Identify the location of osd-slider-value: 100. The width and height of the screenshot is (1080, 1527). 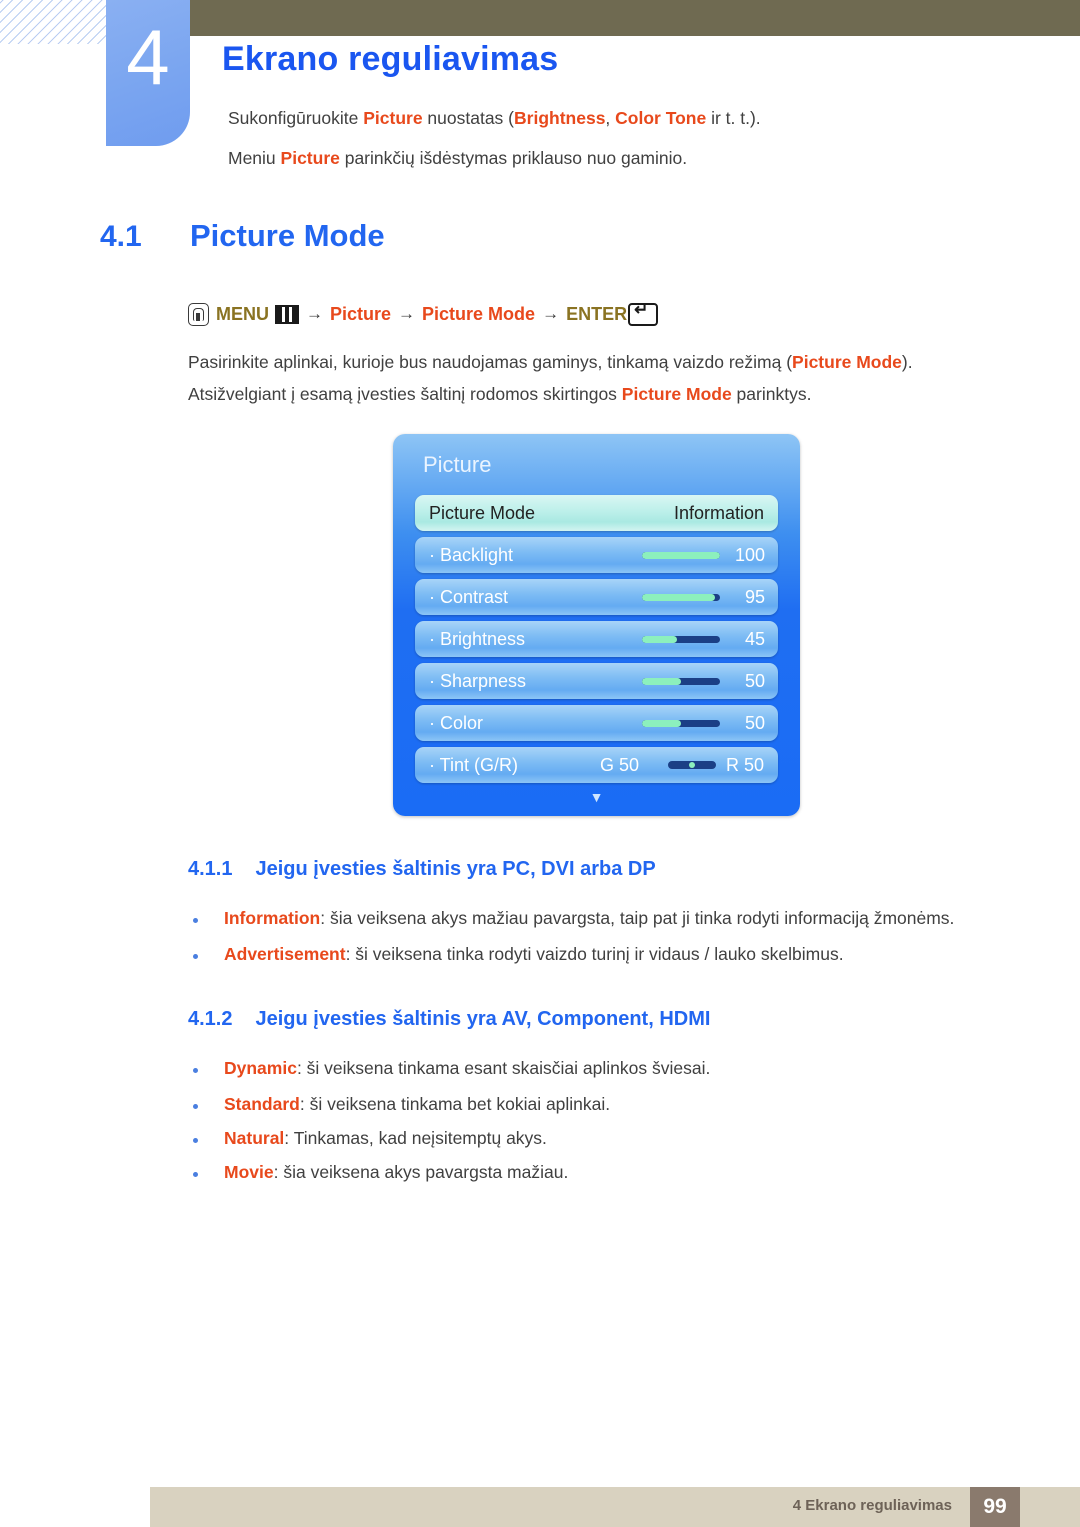
(749, 554).